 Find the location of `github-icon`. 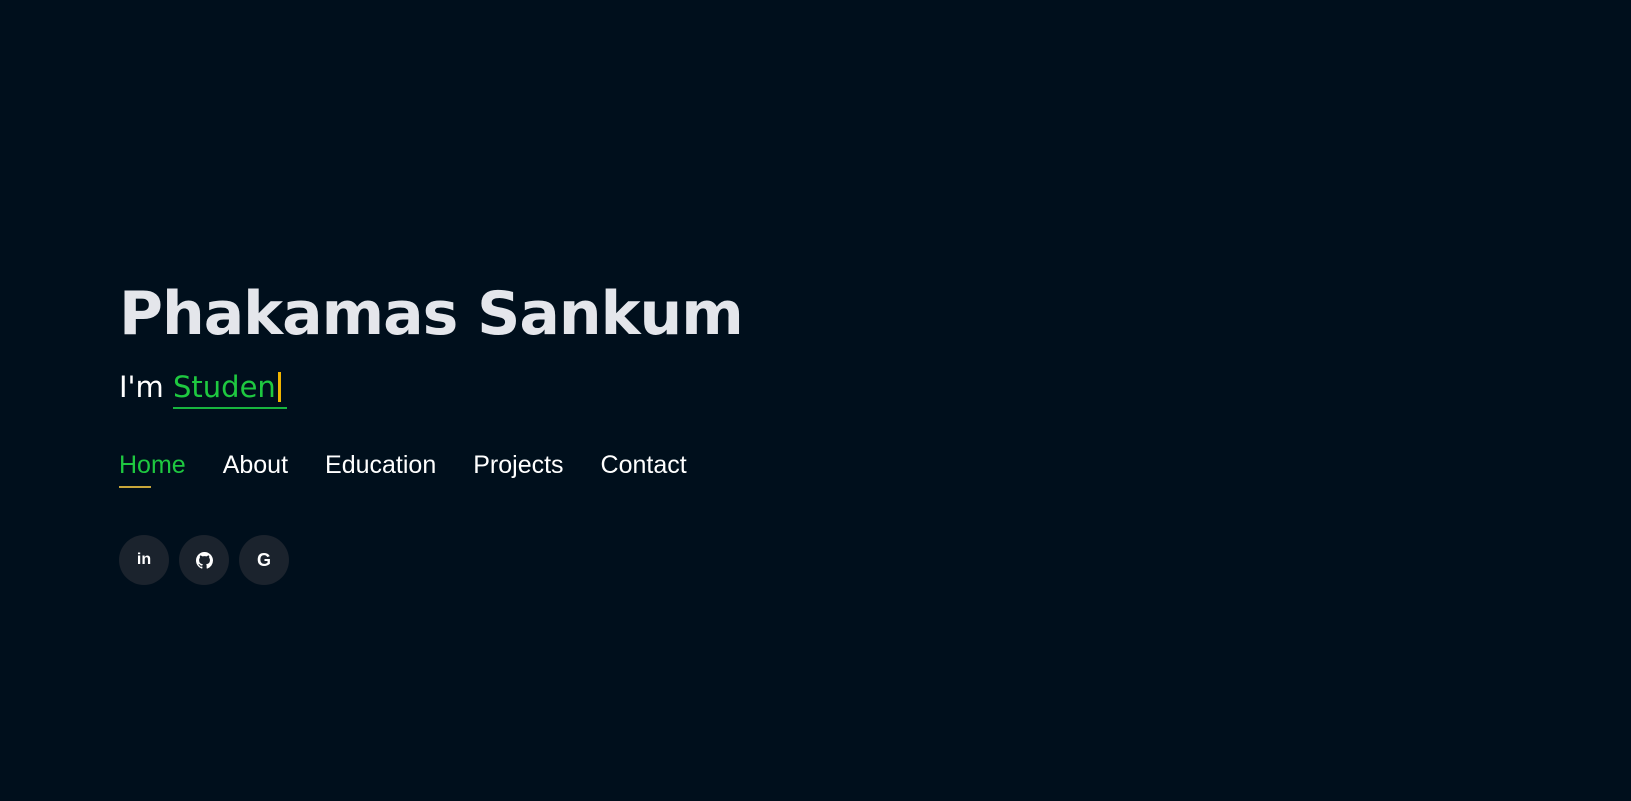

github-icon is located at coordinates (204, 560).